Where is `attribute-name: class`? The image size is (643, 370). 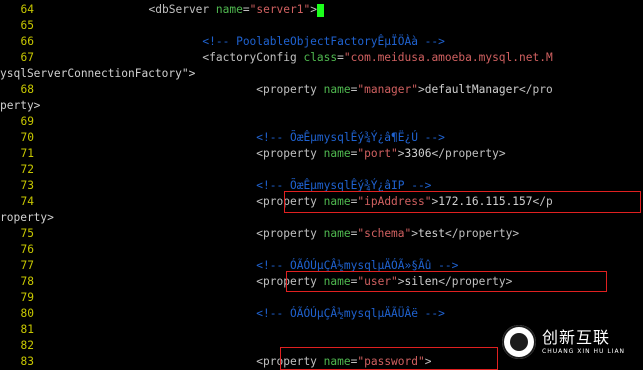
attribute-name: class is located at coordinates (320, 57).